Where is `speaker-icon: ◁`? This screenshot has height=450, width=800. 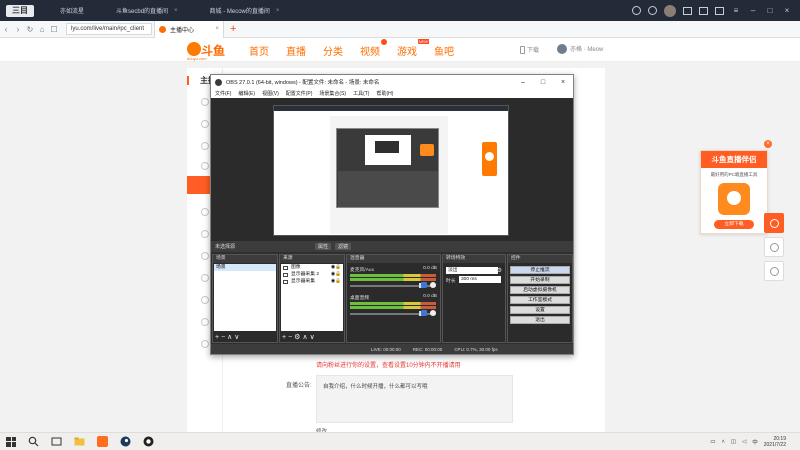
speaker-icon: ◁ is located at coordinates (744, 442).